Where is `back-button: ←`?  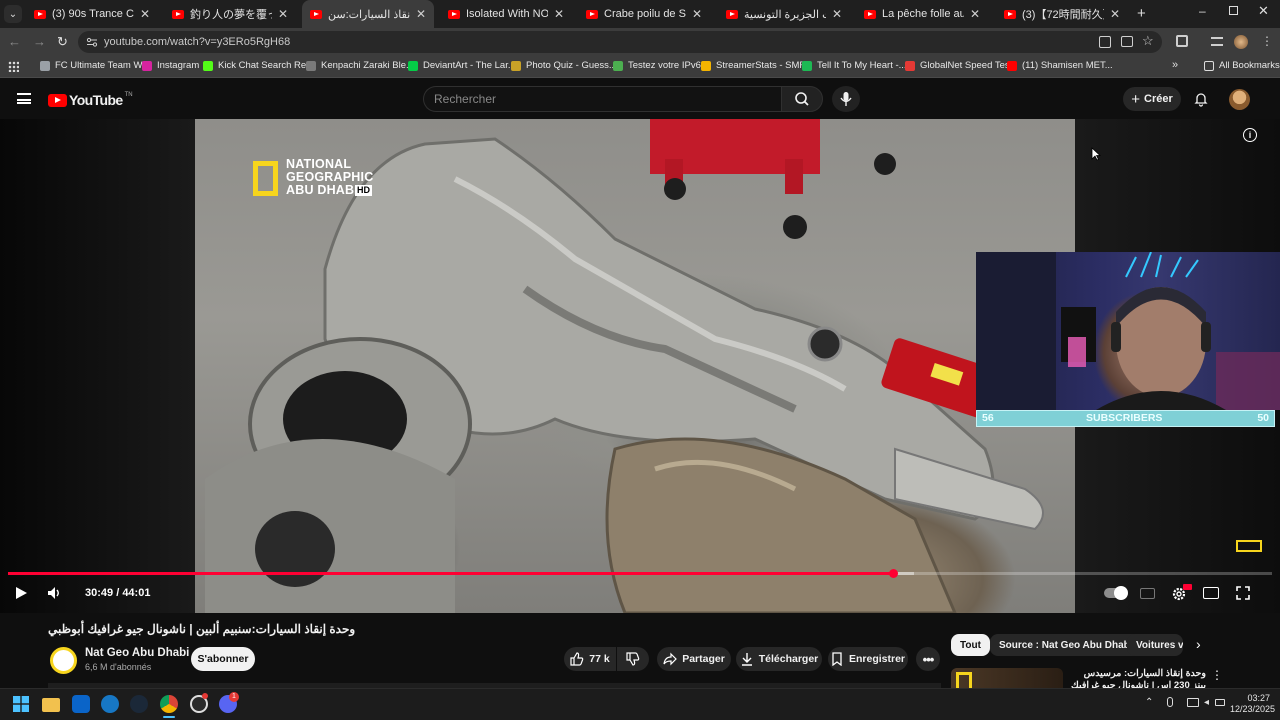 back-button: ← is located at coordinates (14, 41).